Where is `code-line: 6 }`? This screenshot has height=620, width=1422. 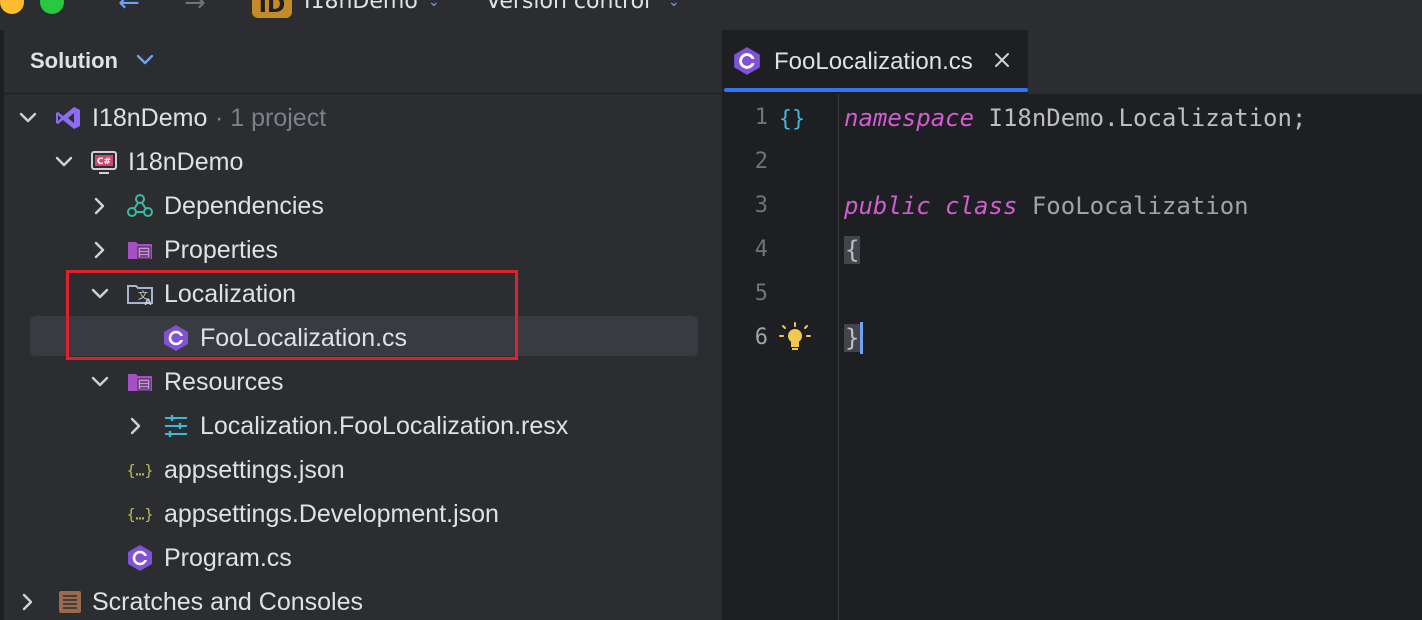
code-line: 6 } is located at coordinates (1073, 338).